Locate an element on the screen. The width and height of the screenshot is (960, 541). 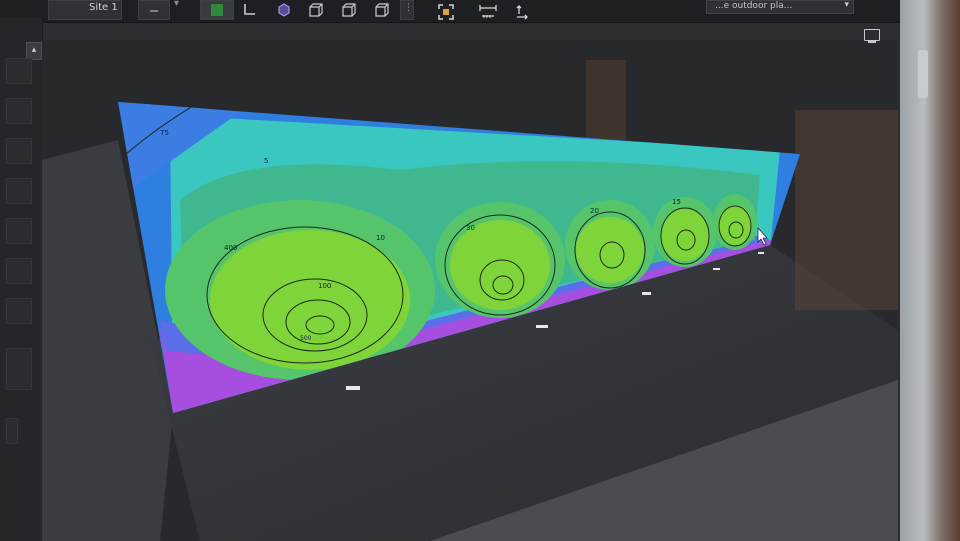
contour-label: 5 is located at coordinates (266, 161).